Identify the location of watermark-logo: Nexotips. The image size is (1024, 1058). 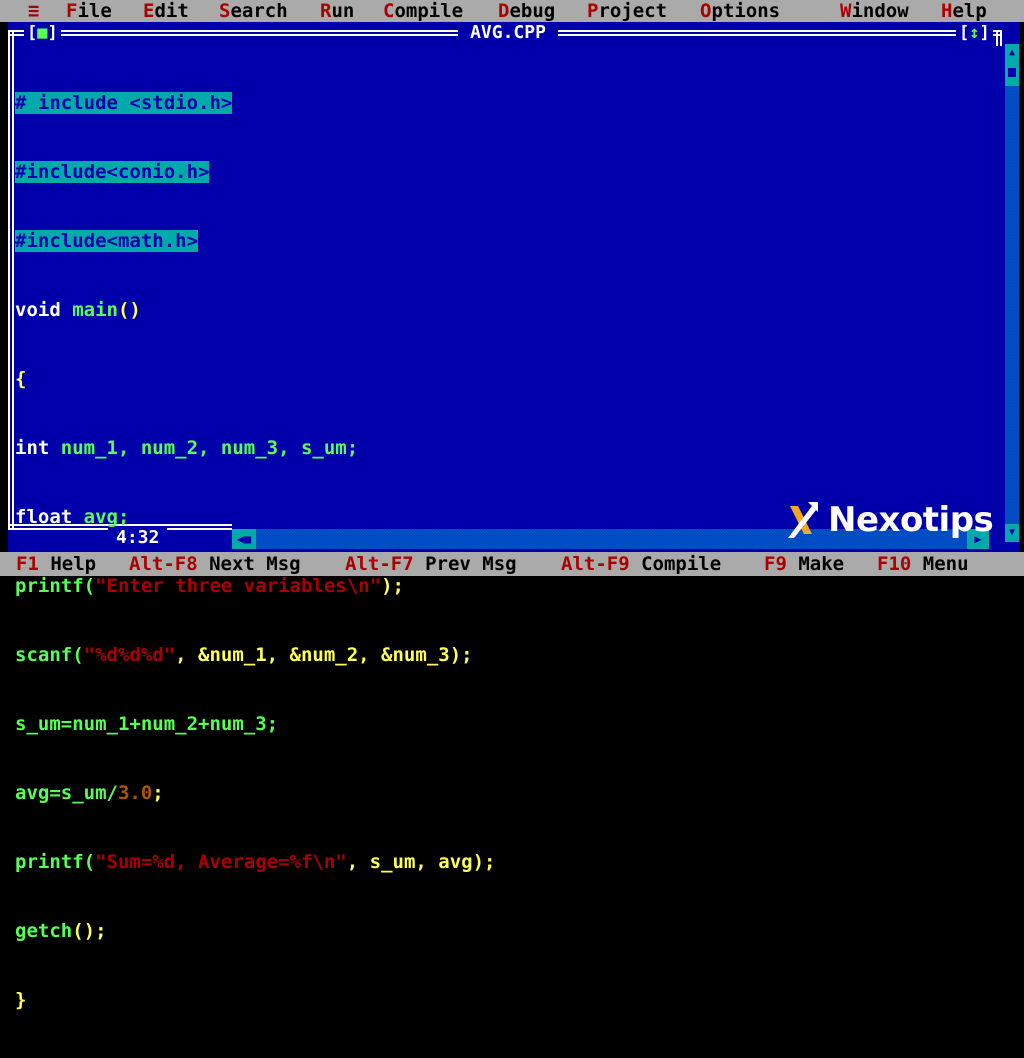
(890, 520).